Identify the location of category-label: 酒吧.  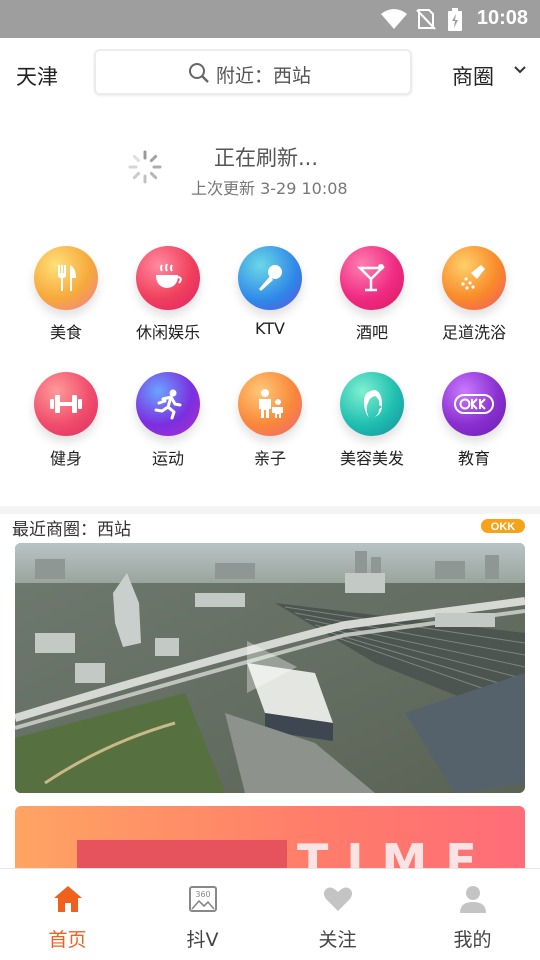
(371, 332).